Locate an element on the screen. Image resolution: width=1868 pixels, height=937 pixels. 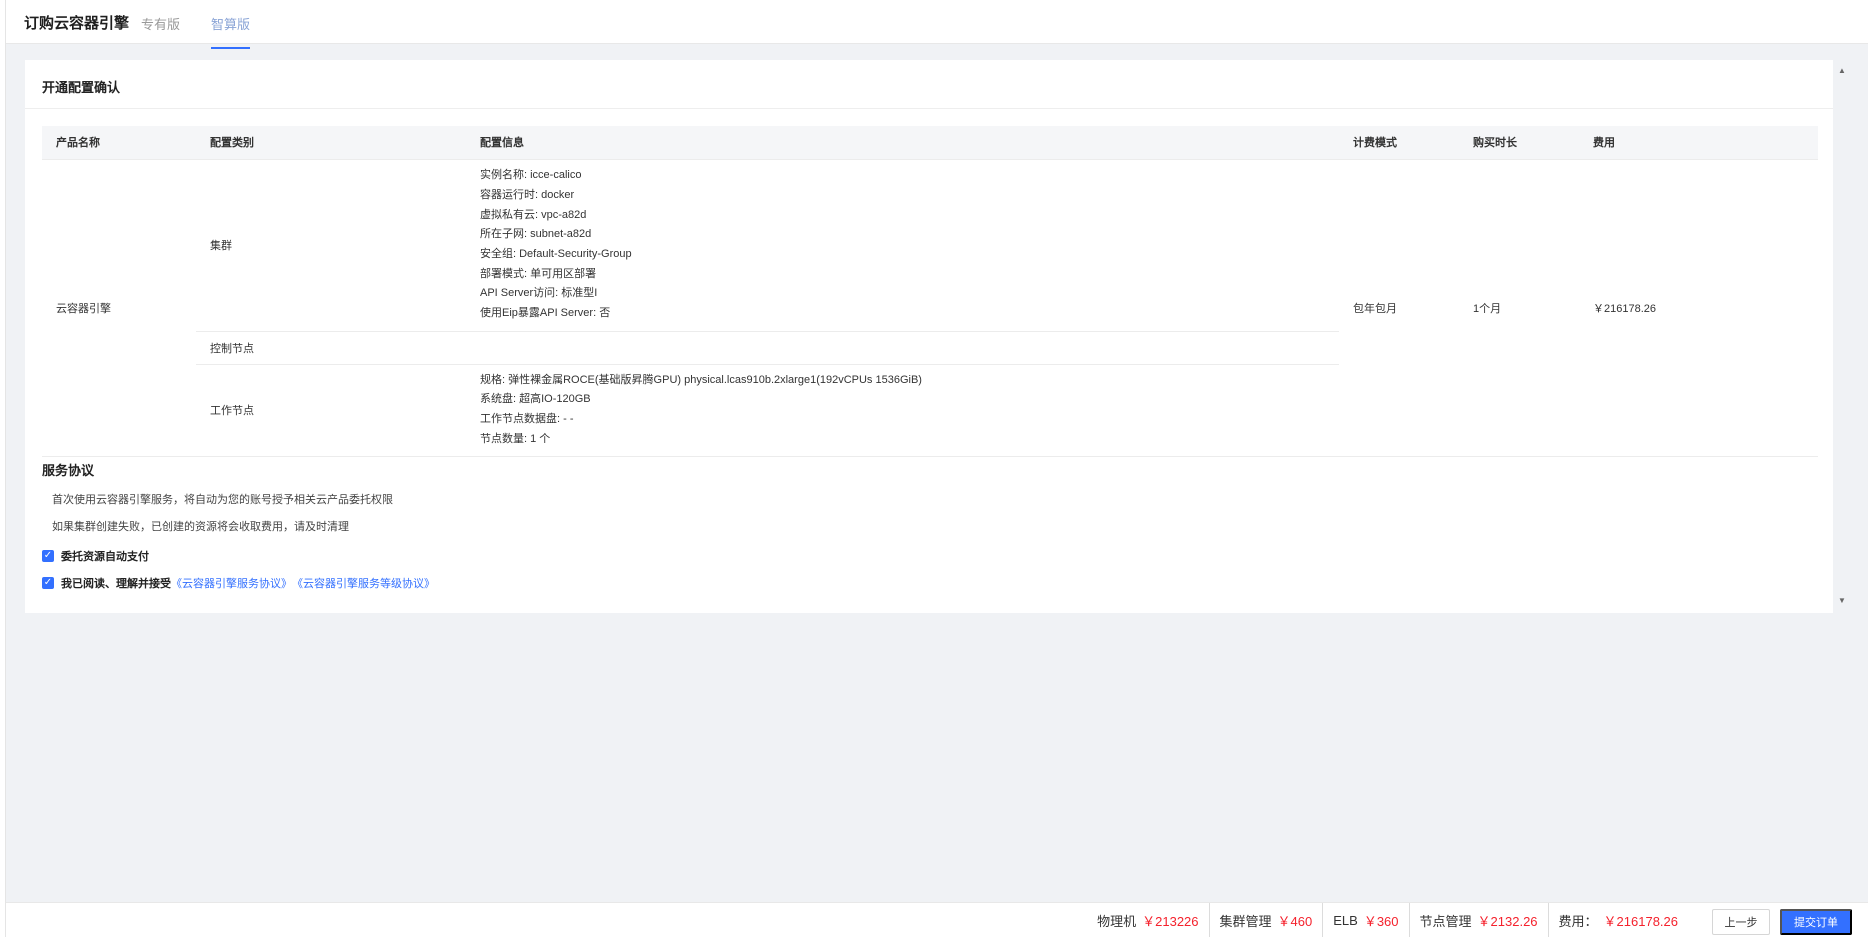
sla-agreement-link: 《云容器引擎服务等级协议》 is located at coordinates (363, 583).